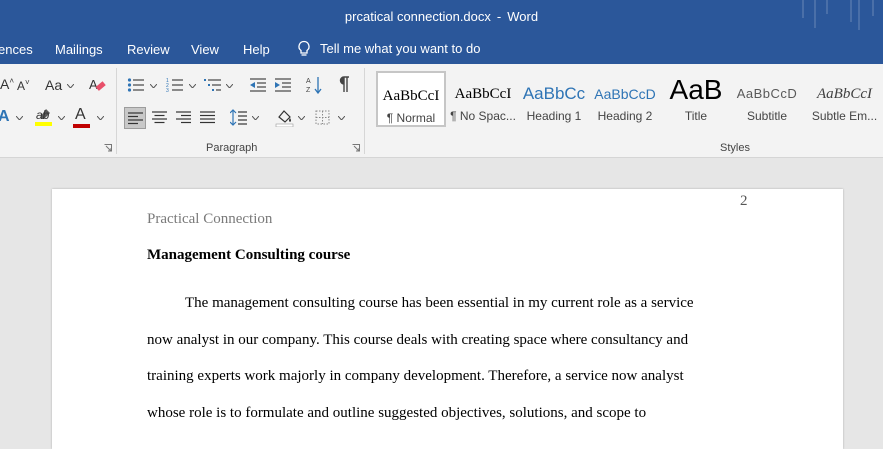  What do you see at coordinates (696, 116) in the screenshot?
I see `style-name: Title` at bounding box center [696, 116].